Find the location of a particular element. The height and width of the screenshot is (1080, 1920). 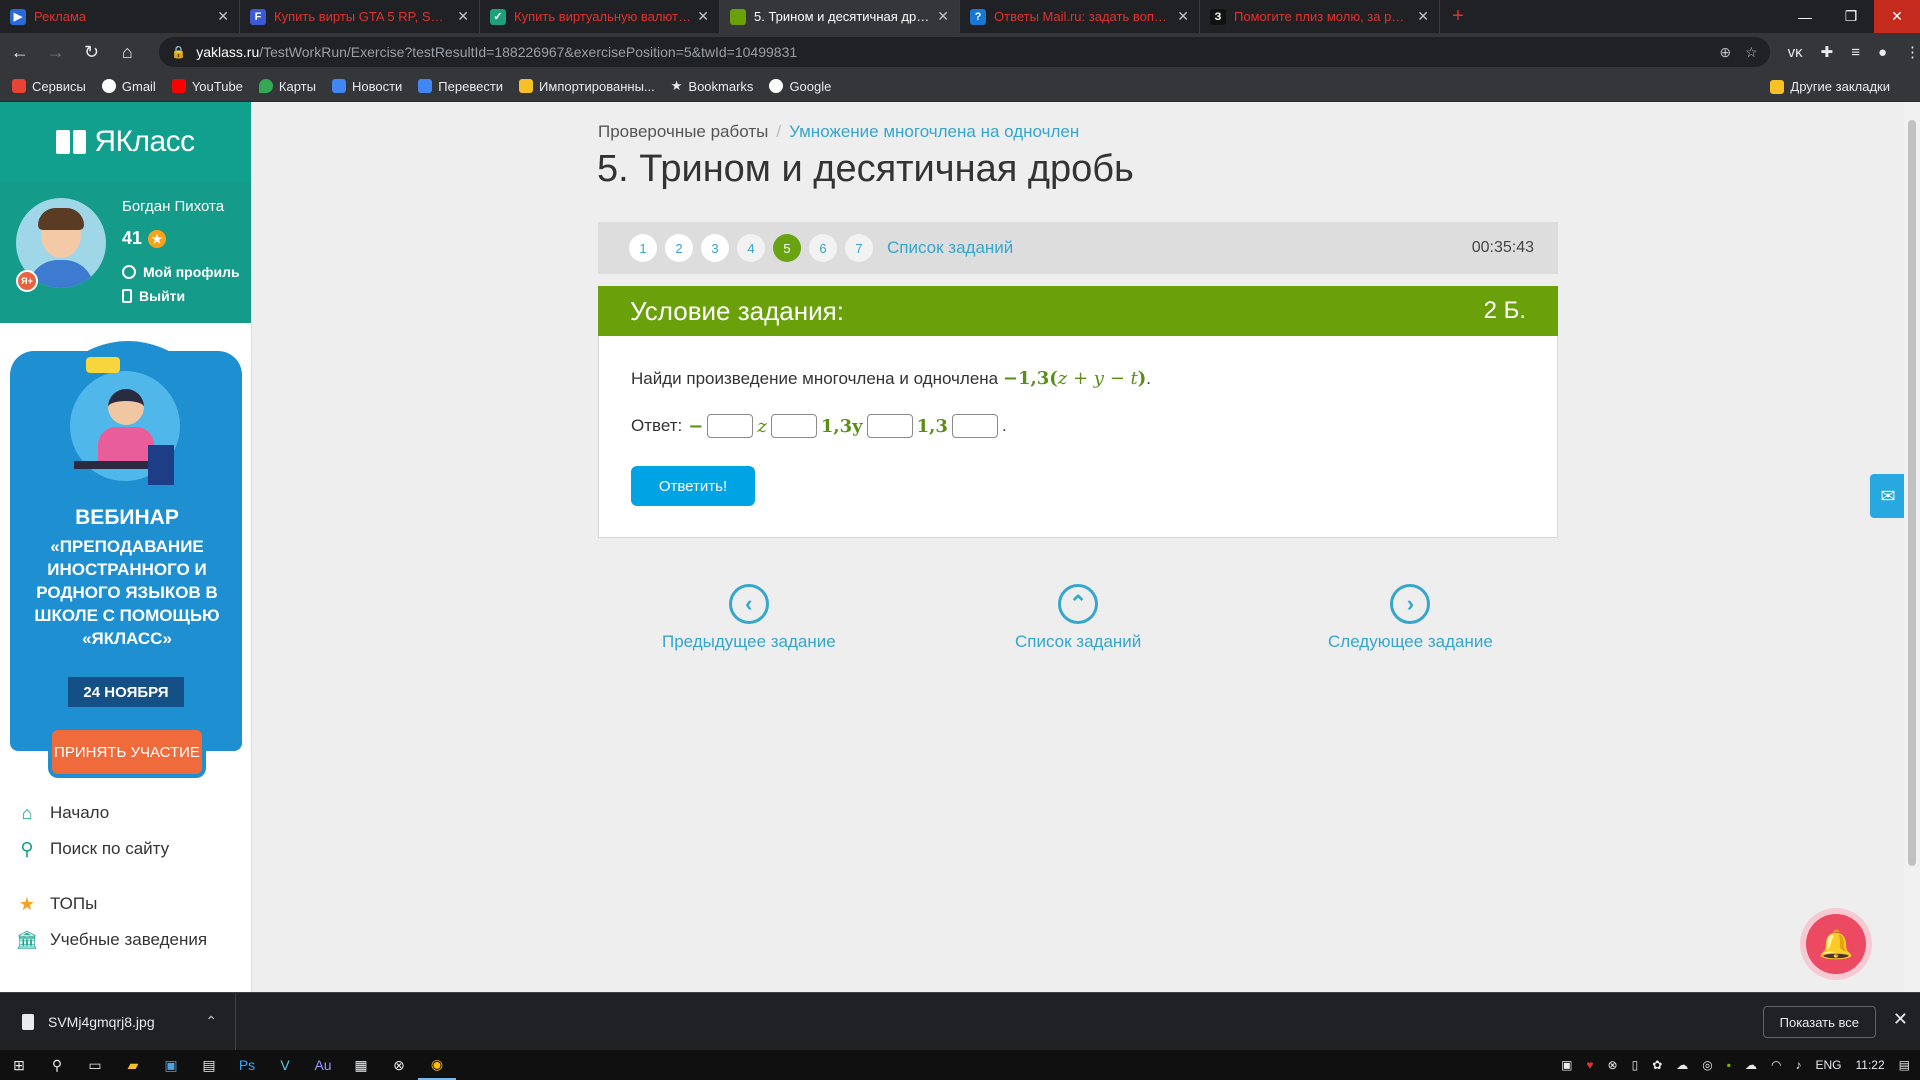

tray-app-icon: ♥ is located at coordinates (1589, 1065).